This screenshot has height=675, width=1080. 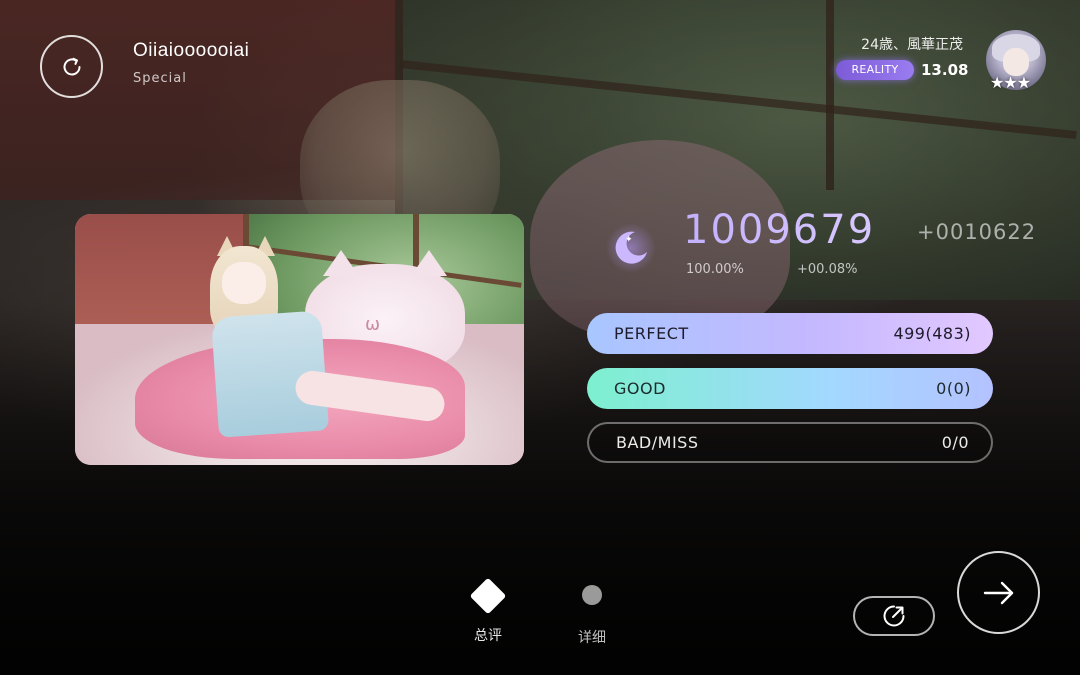 What do you see at coordinates (1010, 82) in the screenshot?
I see `avatar-stars: ★★★` at bounding box center [1010, 82].